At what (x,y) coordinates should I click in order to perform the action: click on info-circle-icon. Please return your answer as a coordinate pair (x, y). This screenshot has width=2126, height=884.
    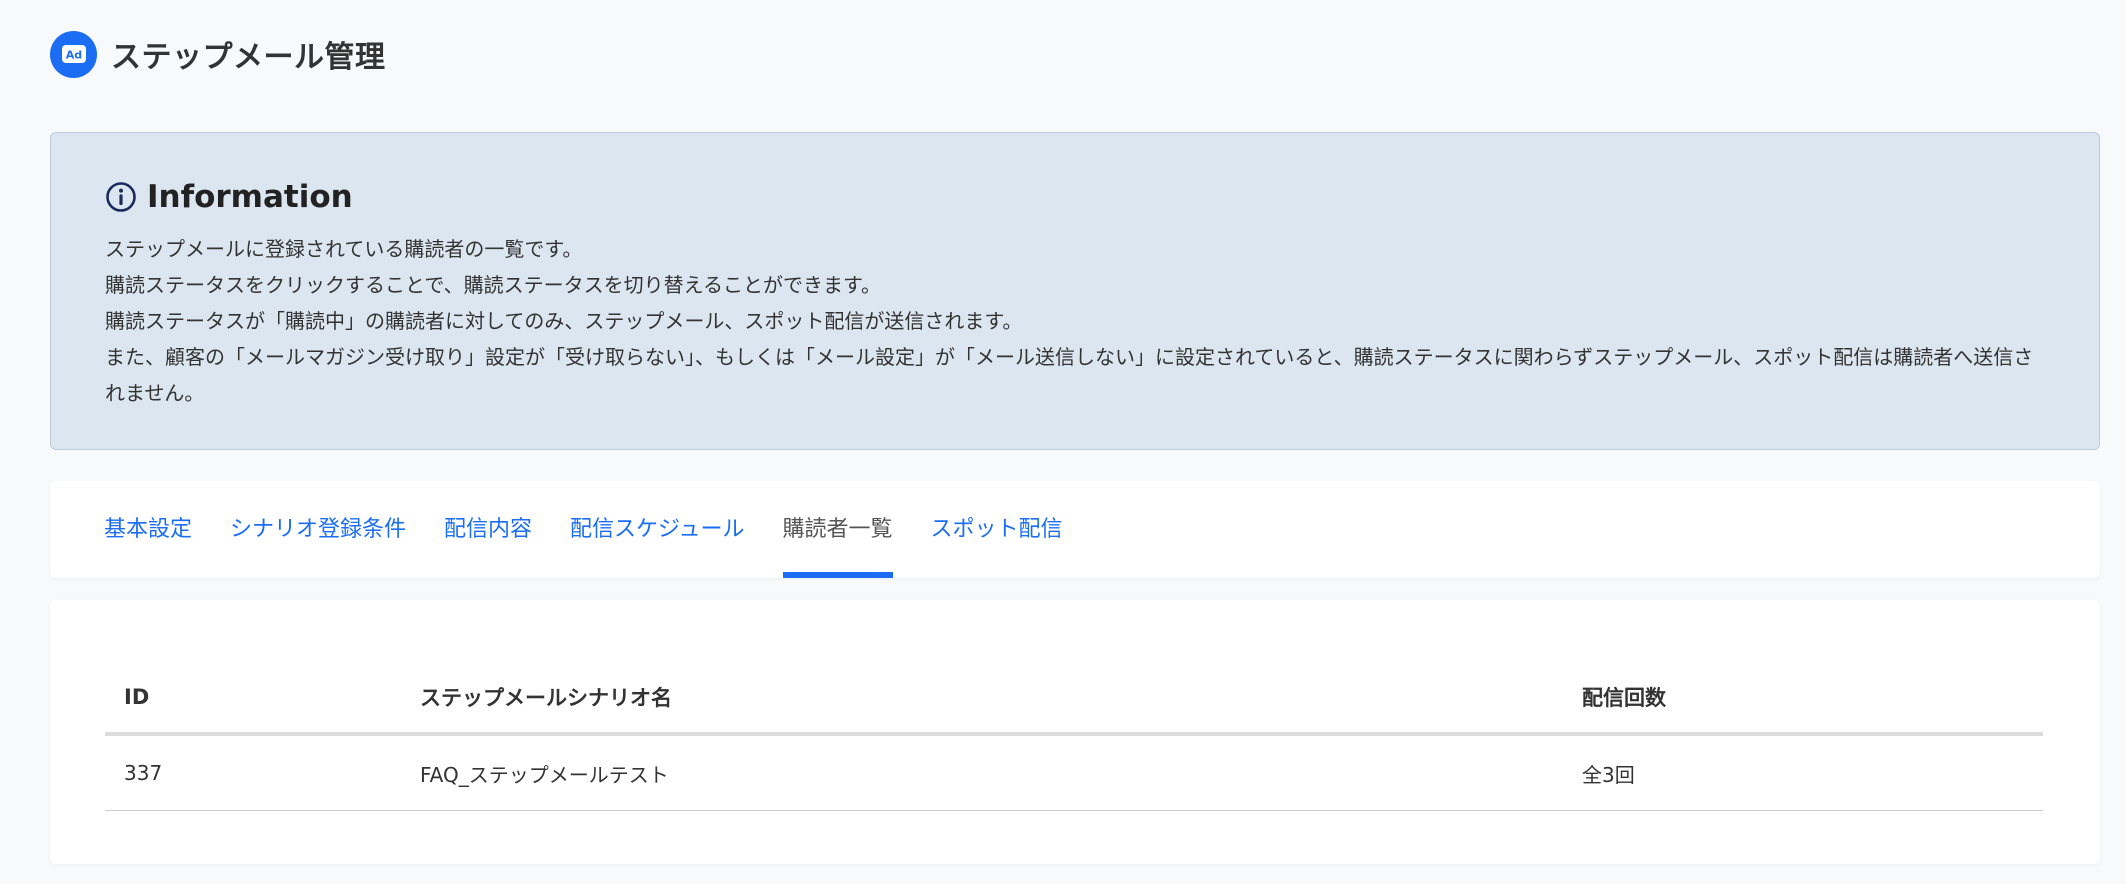
    Looking at the image, I should click on (121, 197).